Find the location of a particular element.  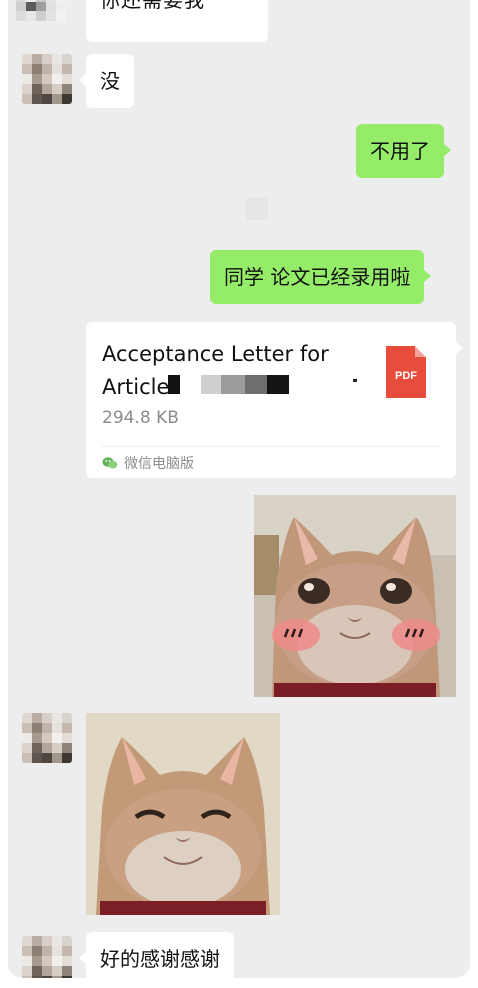

pdf-file-icon: PDF is located at coordinates (406, 372).